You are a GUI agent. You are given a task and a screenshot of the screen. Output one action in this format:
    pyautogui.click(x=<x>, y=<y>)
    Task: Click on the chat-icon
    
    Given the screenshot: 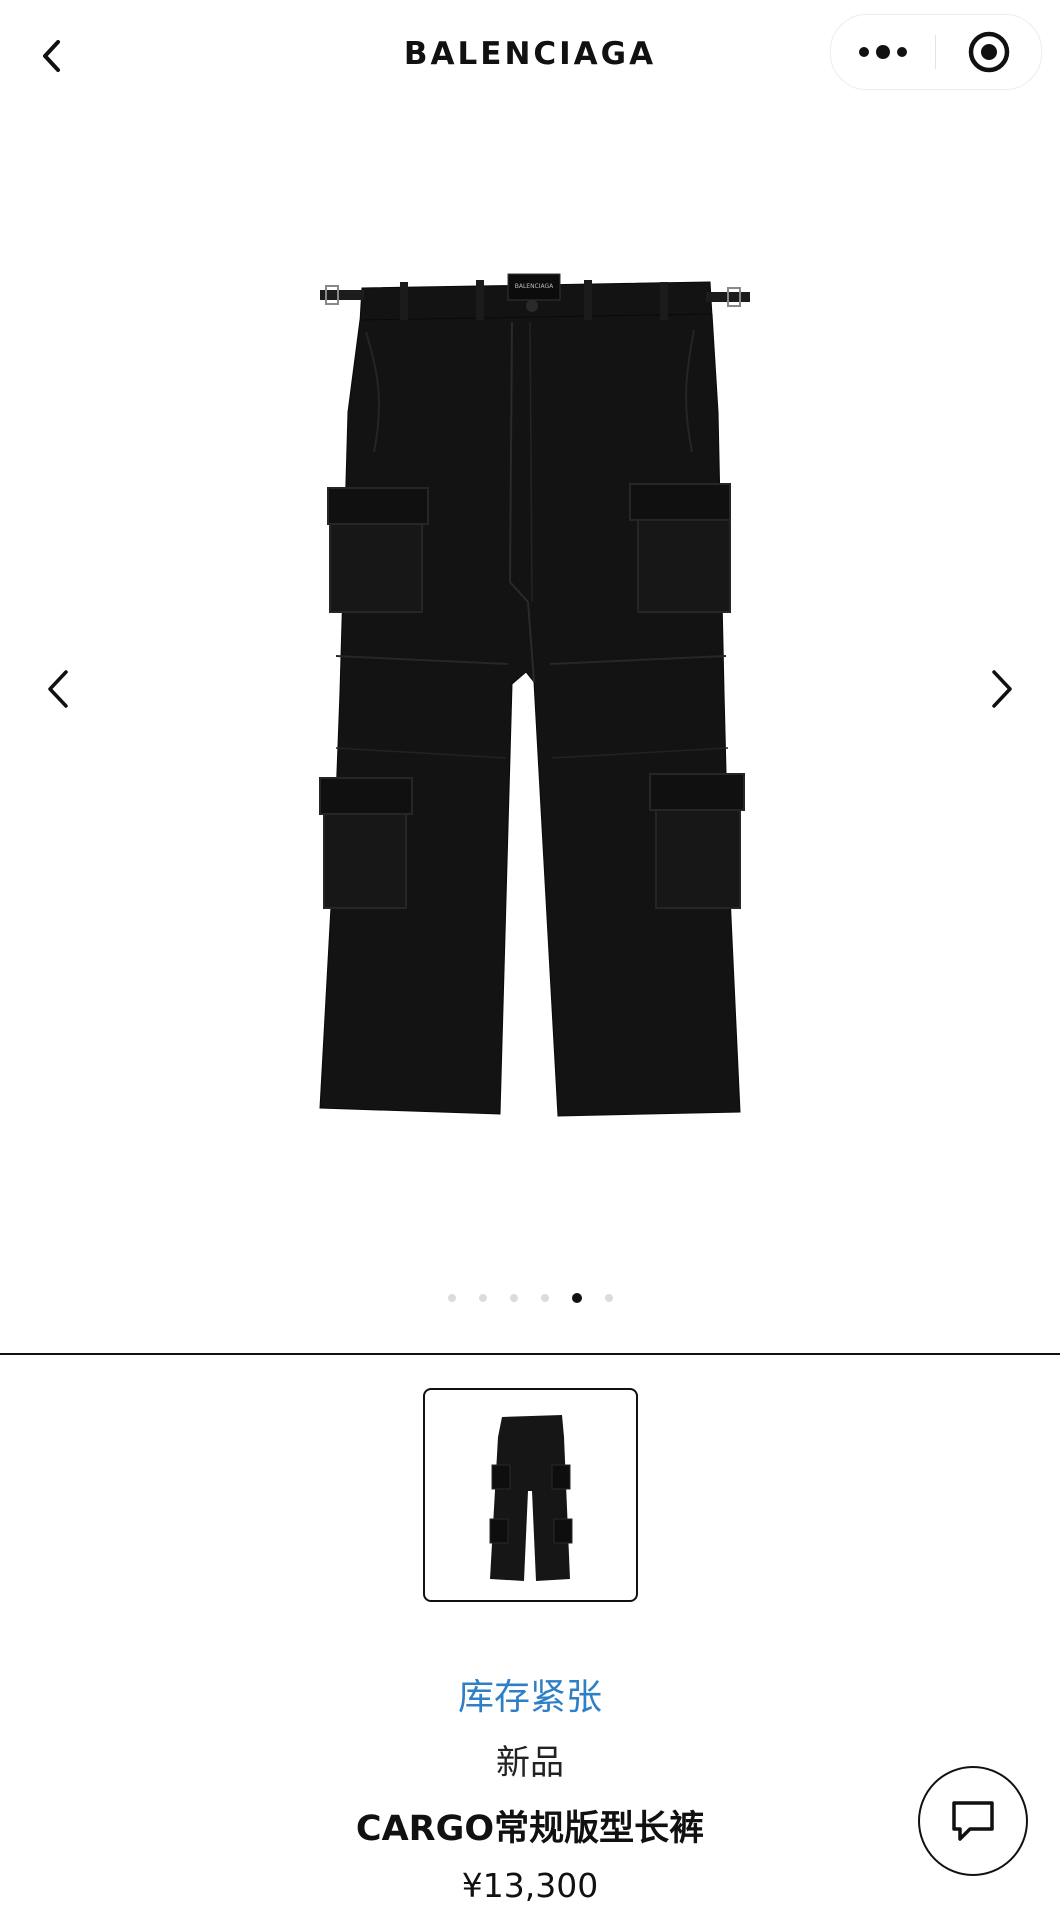 What is the action you would take?
    pyautogui.click(x=973, y=1821)
    